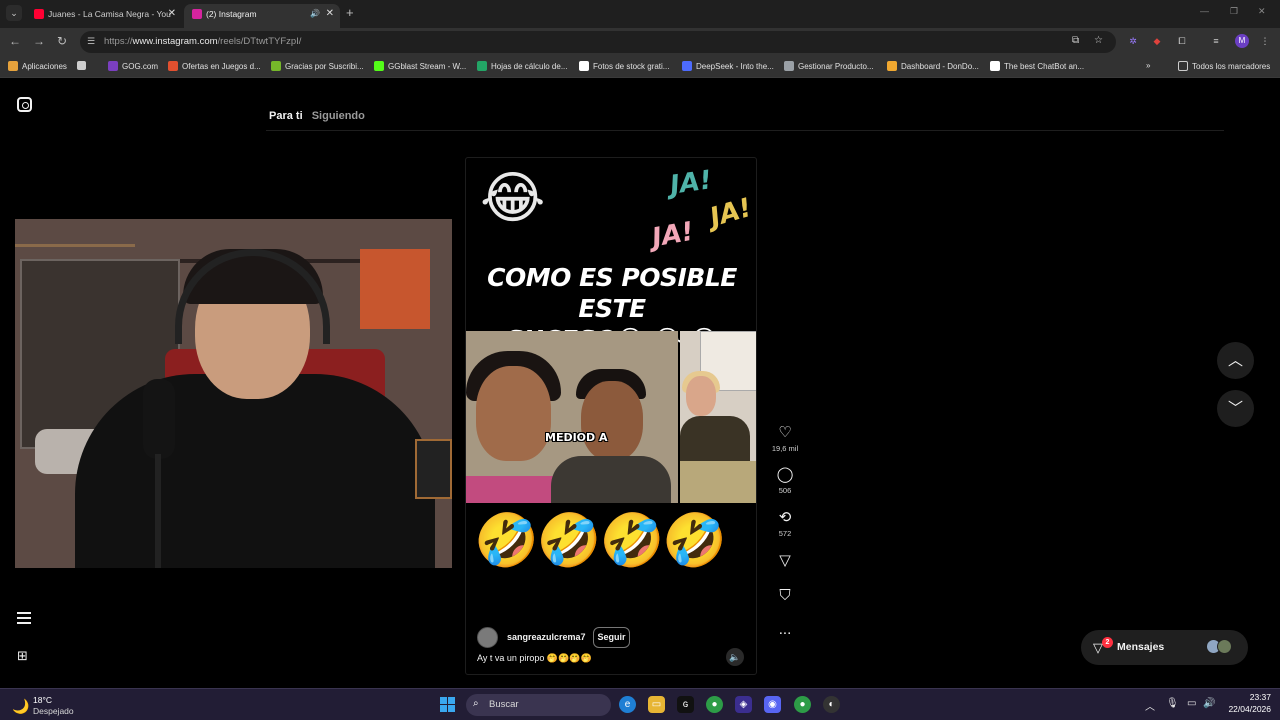 The width and height of the screenshot is (1280, 720). Describe the element at coordinates (600, 541) in the screenshot. I see `rolling-laughing-emojis: 🤣🤣🤣🤣` at that location.